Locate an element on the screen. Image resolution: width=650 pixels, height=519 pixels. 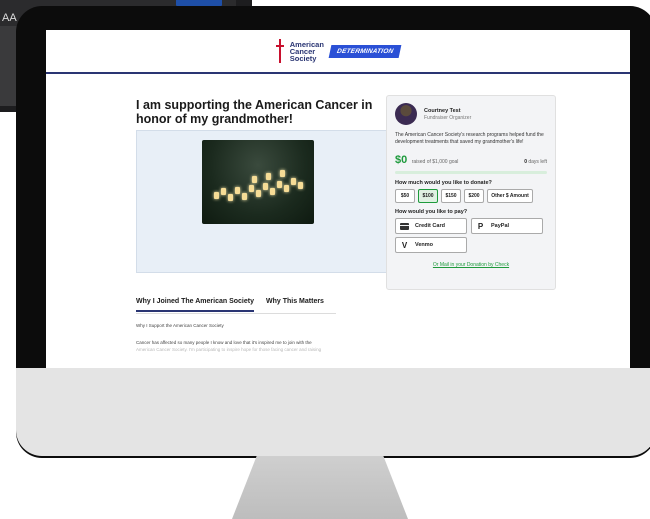
venmo-button: V Venmo is located at coordinates (431, 245).